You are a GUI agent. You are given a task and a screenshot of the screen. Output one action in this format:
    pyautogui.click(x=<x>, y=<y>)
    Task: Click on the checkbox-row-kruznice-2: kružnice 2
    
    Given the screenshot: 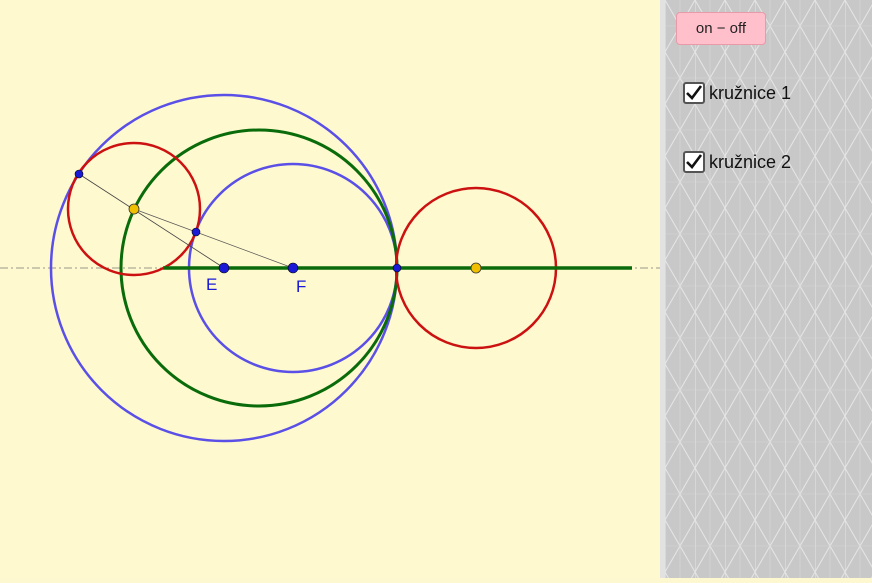 What is the action you would take?
    pyautogui.click(x=737, y=162)
    